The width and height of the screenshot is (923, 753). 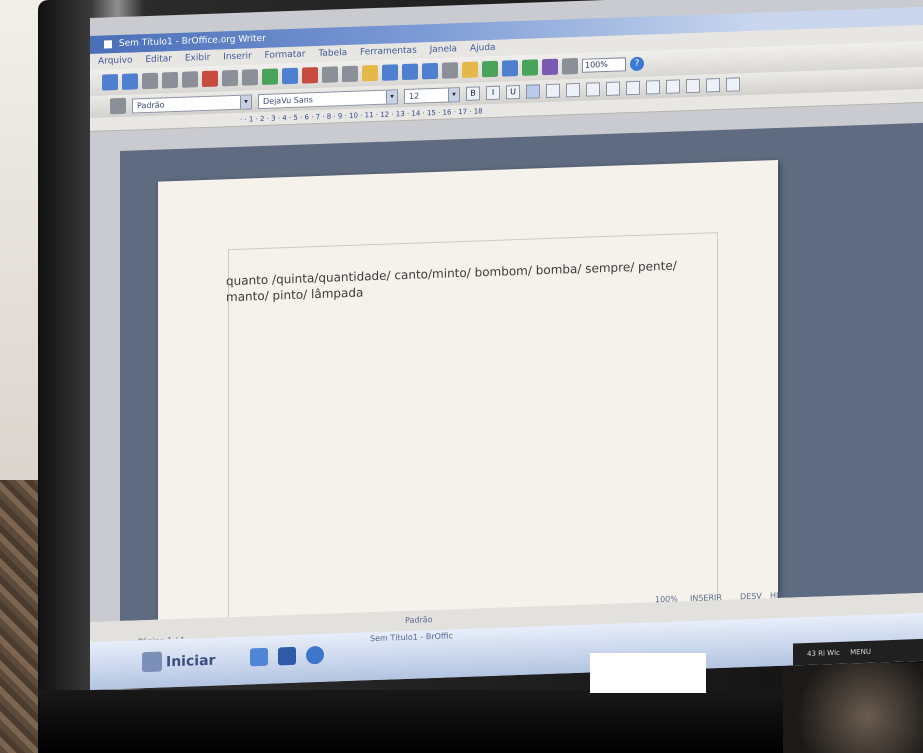 I want to click on justify-icon, so click(x=593, y=89).